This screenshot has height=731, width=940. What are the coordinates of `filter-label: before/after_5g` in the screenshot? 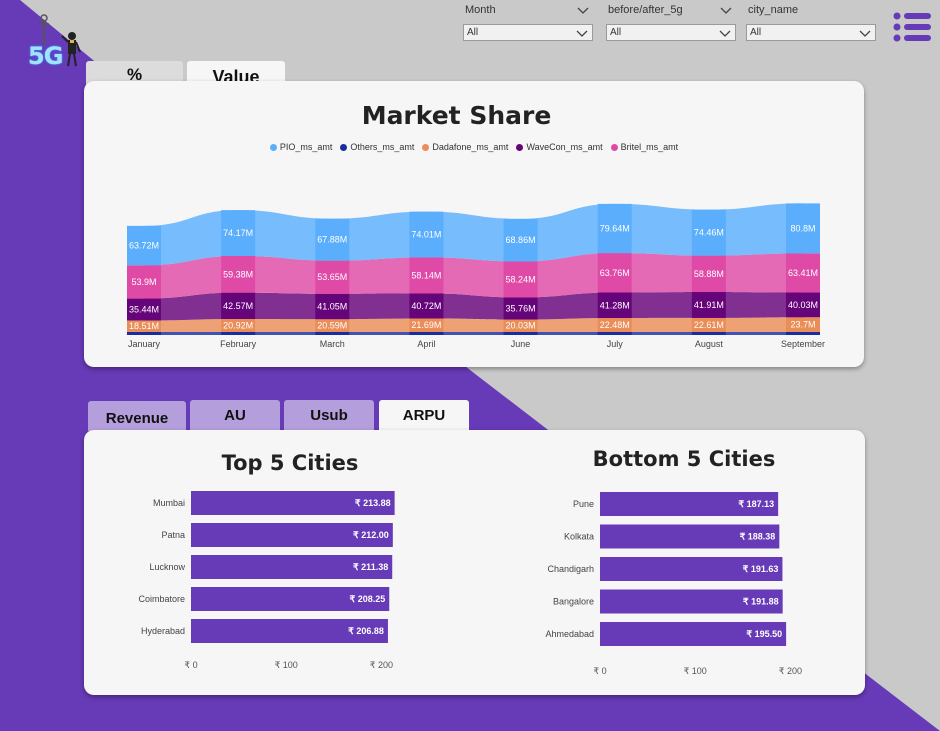 It's located at (645, 10).